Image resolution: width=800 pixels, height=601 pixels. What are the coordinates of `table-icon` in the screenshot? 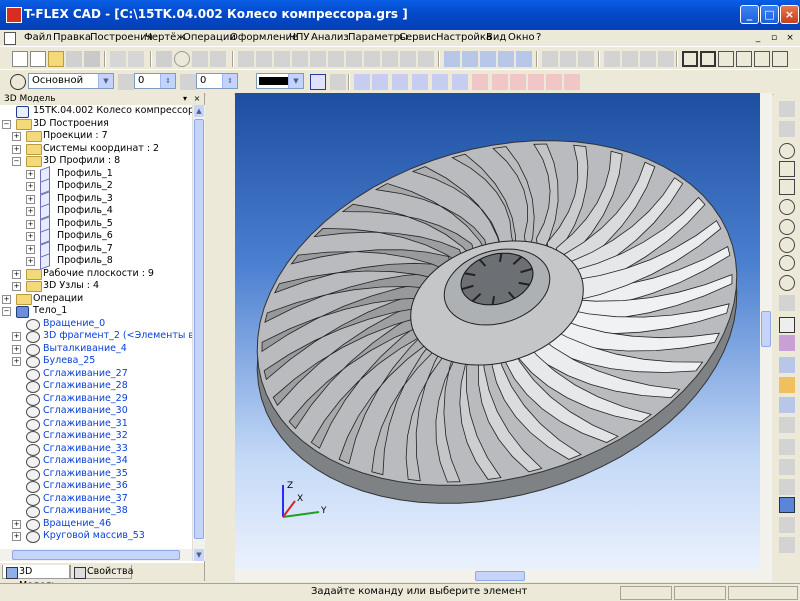 It's located at (318, 59).